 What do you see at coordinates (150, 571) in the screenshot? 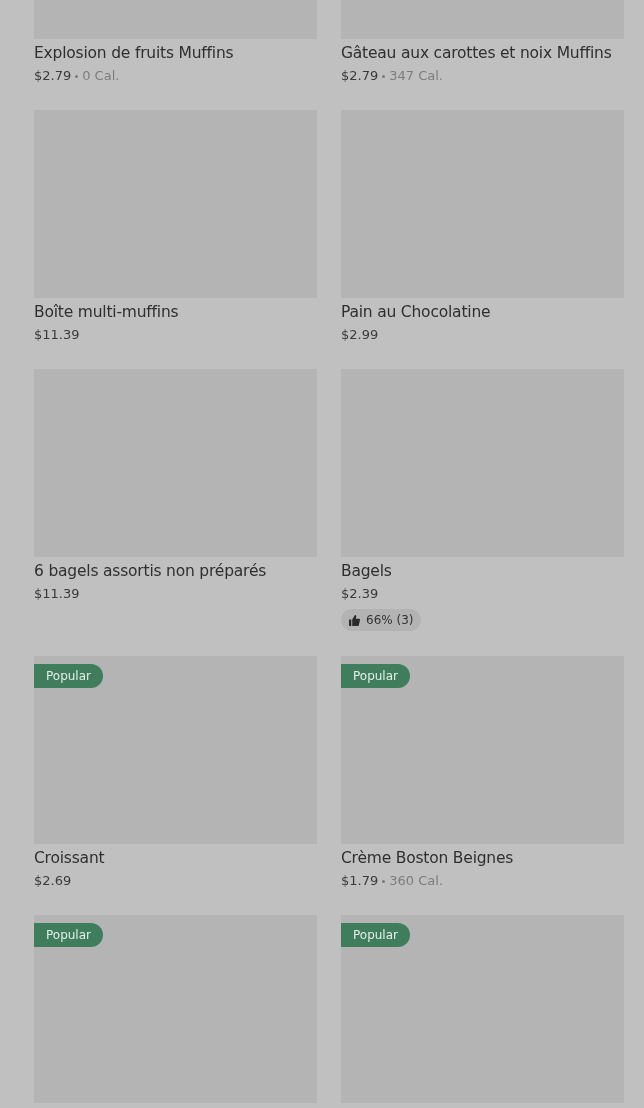
I see `item-name: 6 bagels assortis non préparés` at bounding box center [150, 571].